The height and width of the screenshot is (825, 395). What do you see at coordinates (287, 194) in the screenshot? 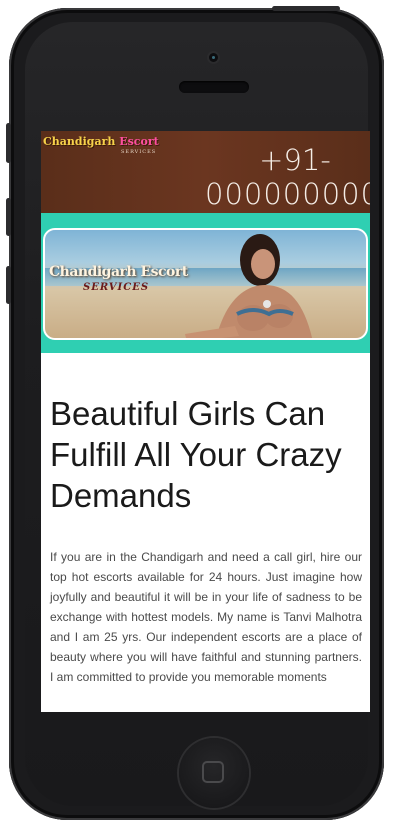
I see `phone-number-line2: 0000000000` at bounding box center [287, 194].